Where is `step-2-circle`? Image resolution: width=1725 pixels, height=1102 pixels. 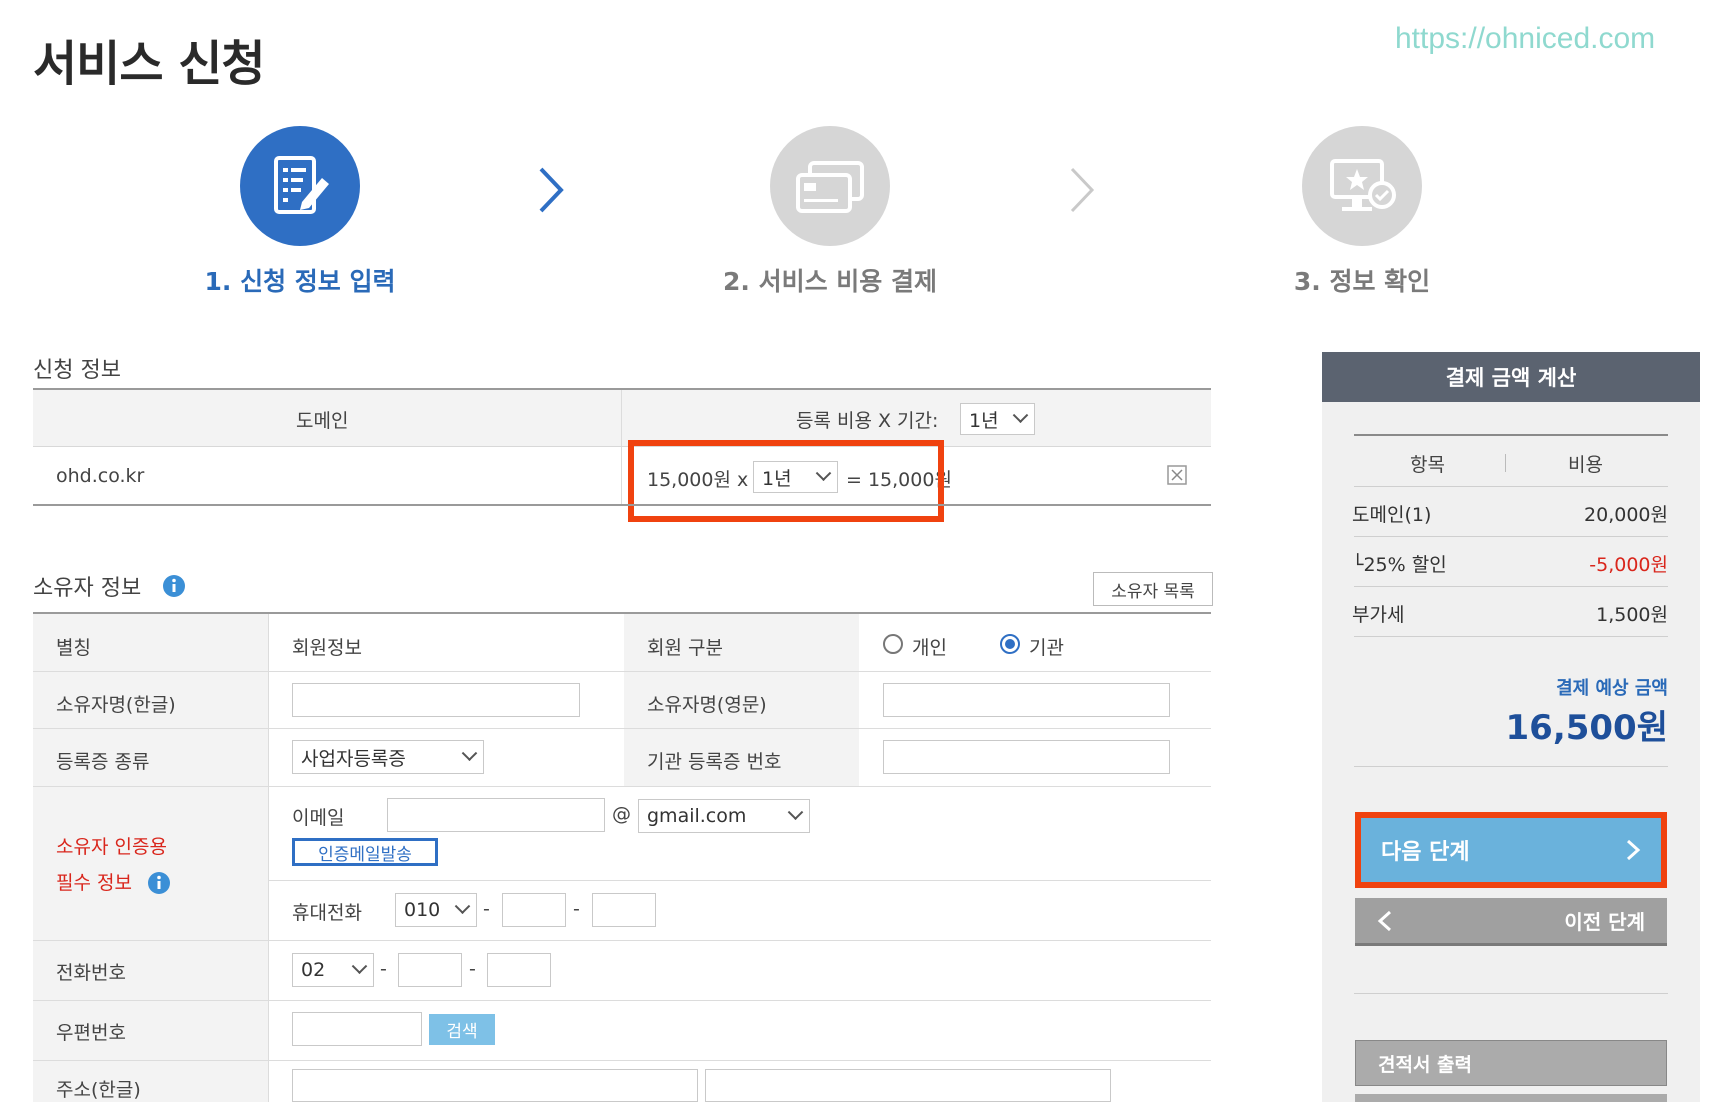 step-2-circle is located at coordinates (830, 186).